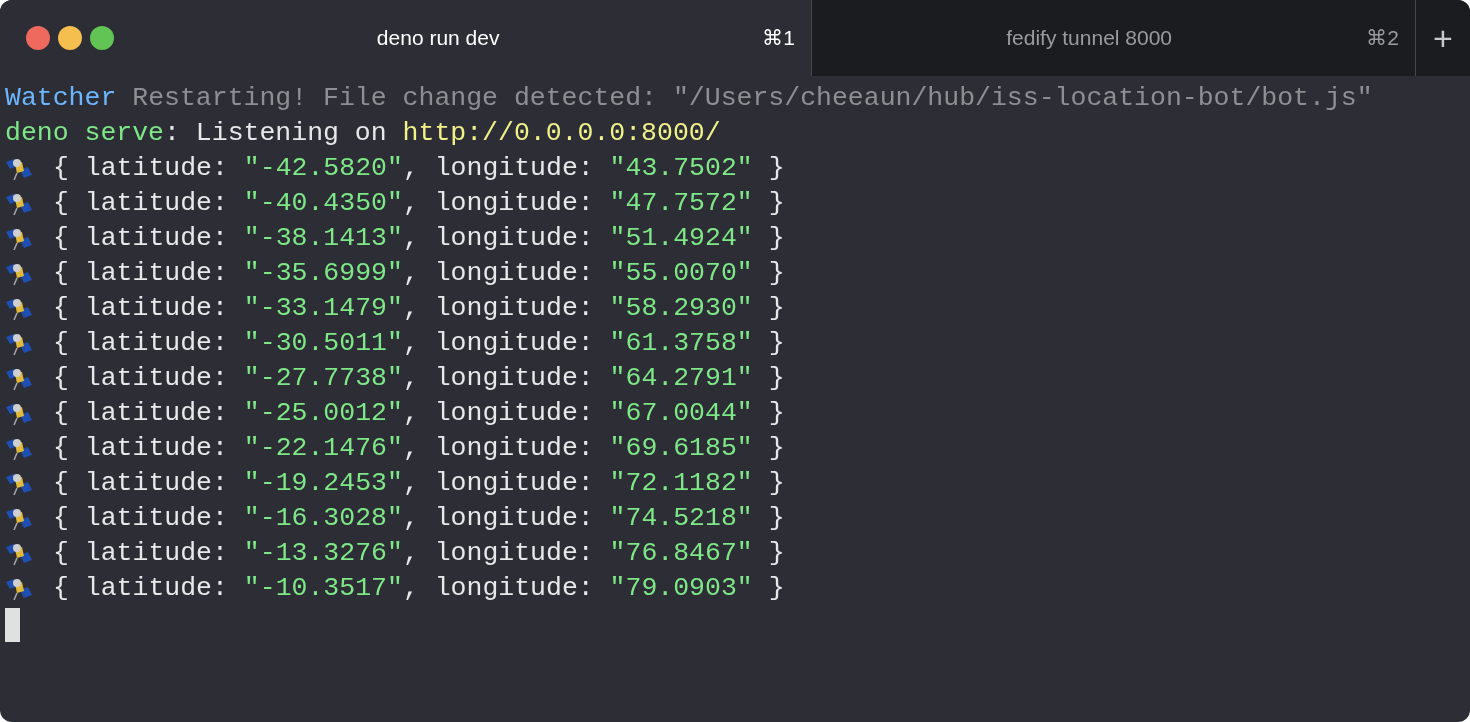  What do you see at coordinates (419, 553) in the screenshot?
I see `log-line: { latitude: "-13.3276", longitude: "76.8467" }` at bounding box center [419, 553].